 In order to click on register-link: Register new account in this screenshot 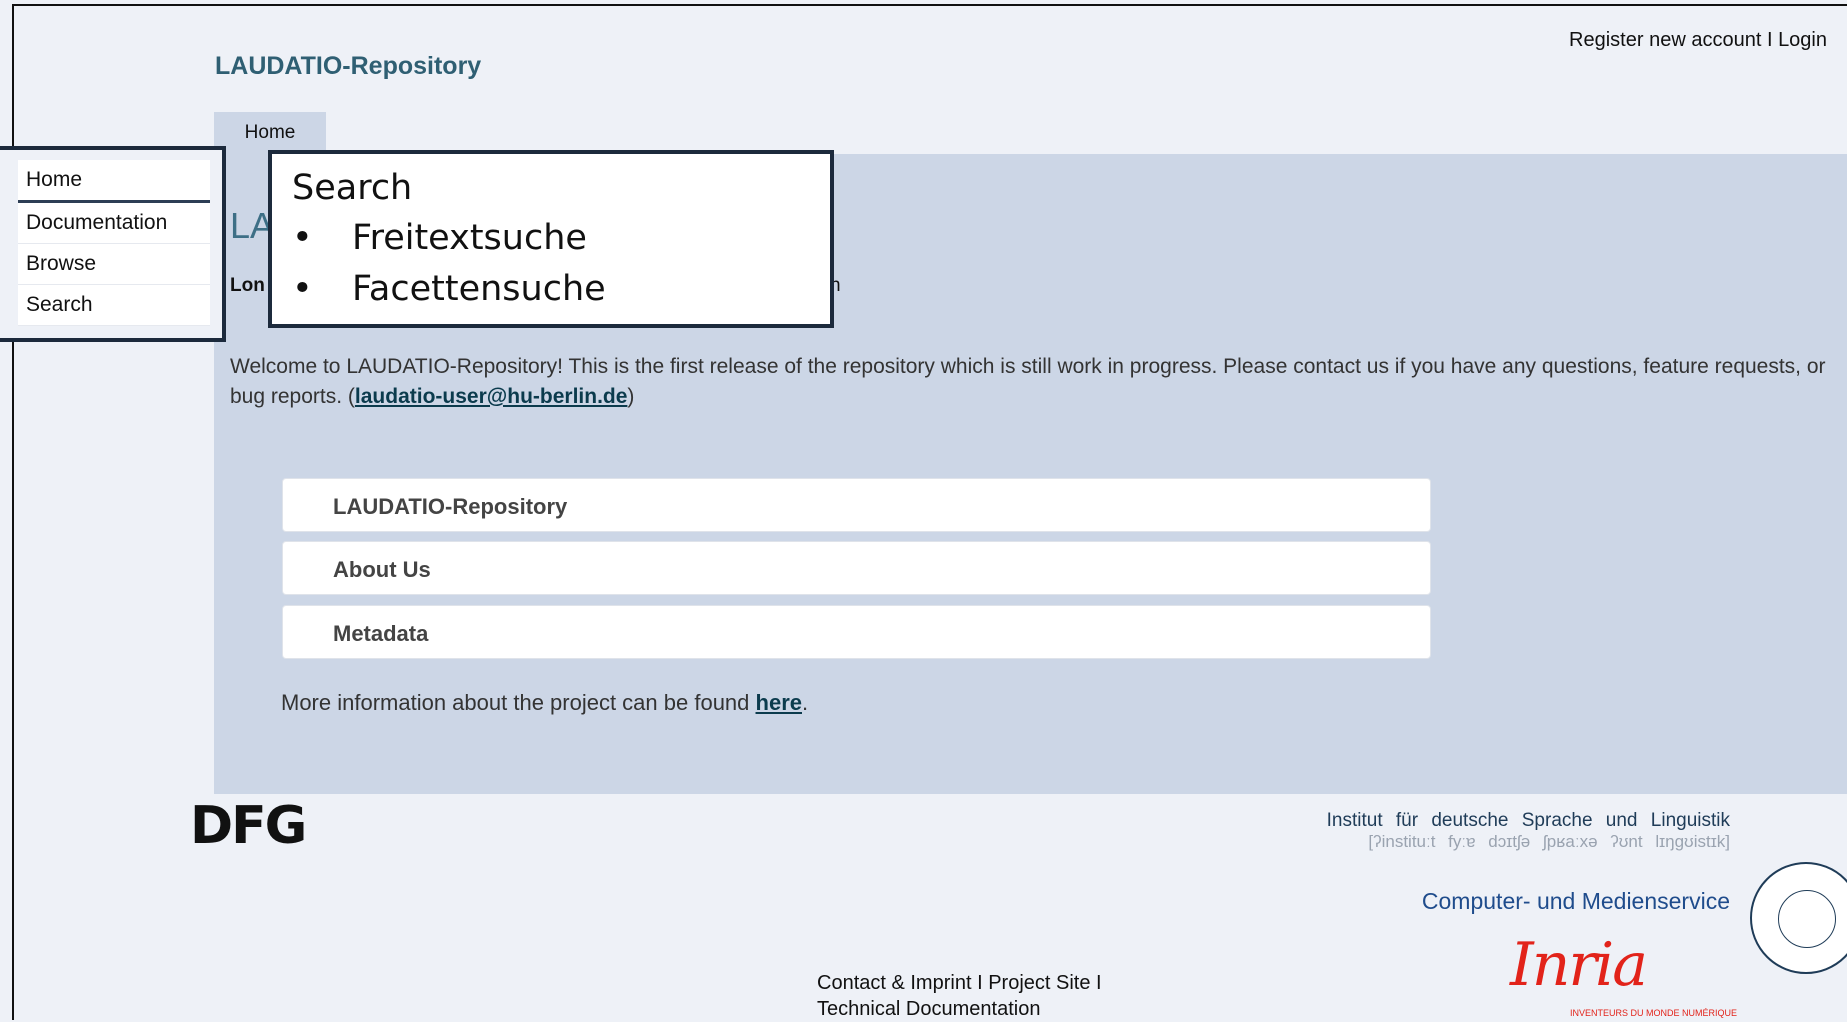, I will do `click(1665, 40)`.